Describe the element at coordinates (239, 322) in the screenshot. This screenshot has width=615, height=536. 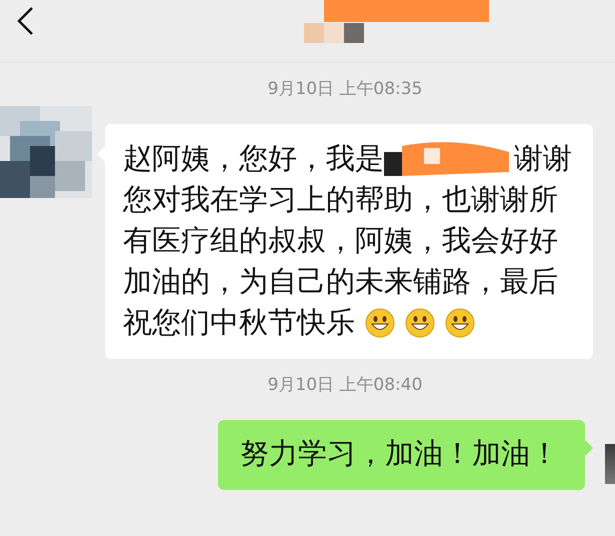
I see `message-text: 祝您们中秋节快乐` at that location.